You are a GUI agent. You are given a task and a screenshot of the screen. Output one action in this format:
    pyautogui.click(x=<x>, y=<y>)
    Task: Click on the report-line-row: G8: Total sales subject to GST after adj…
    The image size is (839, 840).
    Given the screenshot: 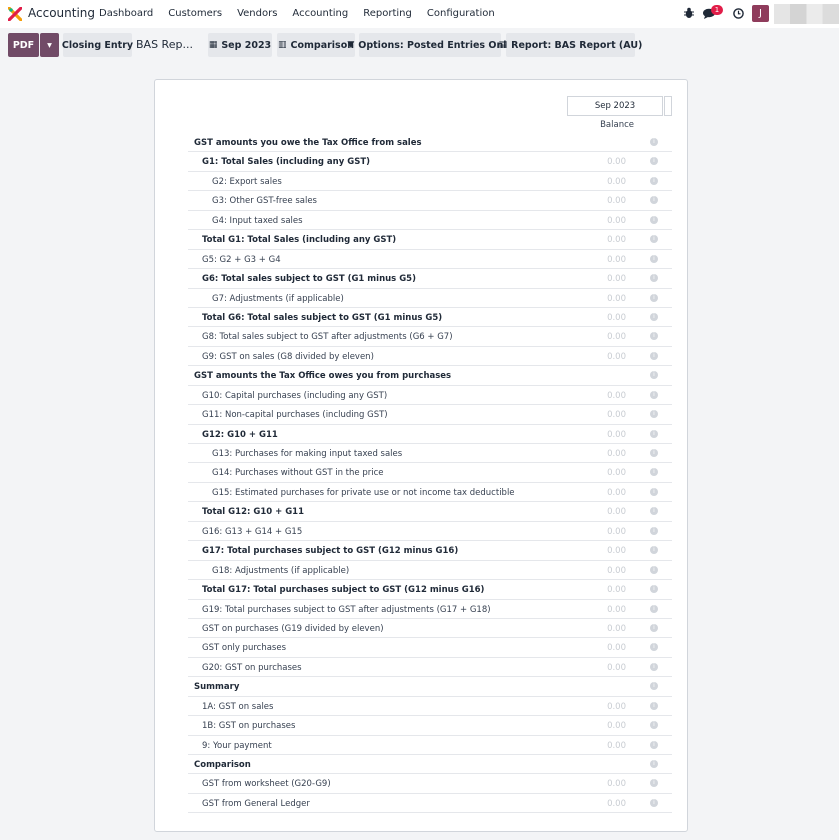 What is the action you would take?
    pyautogui.click(x=430, y=337)
    